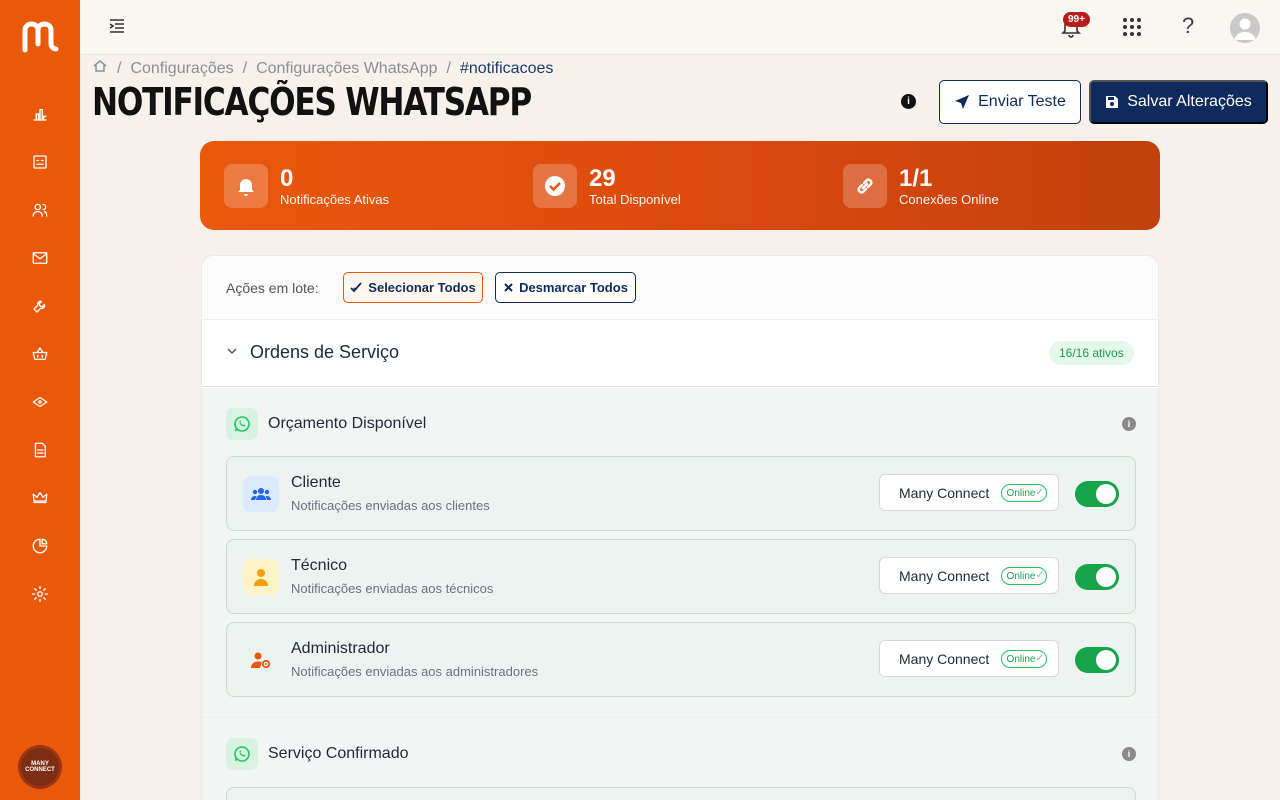 Image resolution: width=1280 pixels, height=800 pixels. What do you see at coordinates (681, 793) in the screenshot?
I see `notification-row` at bounding box center [681, 793].